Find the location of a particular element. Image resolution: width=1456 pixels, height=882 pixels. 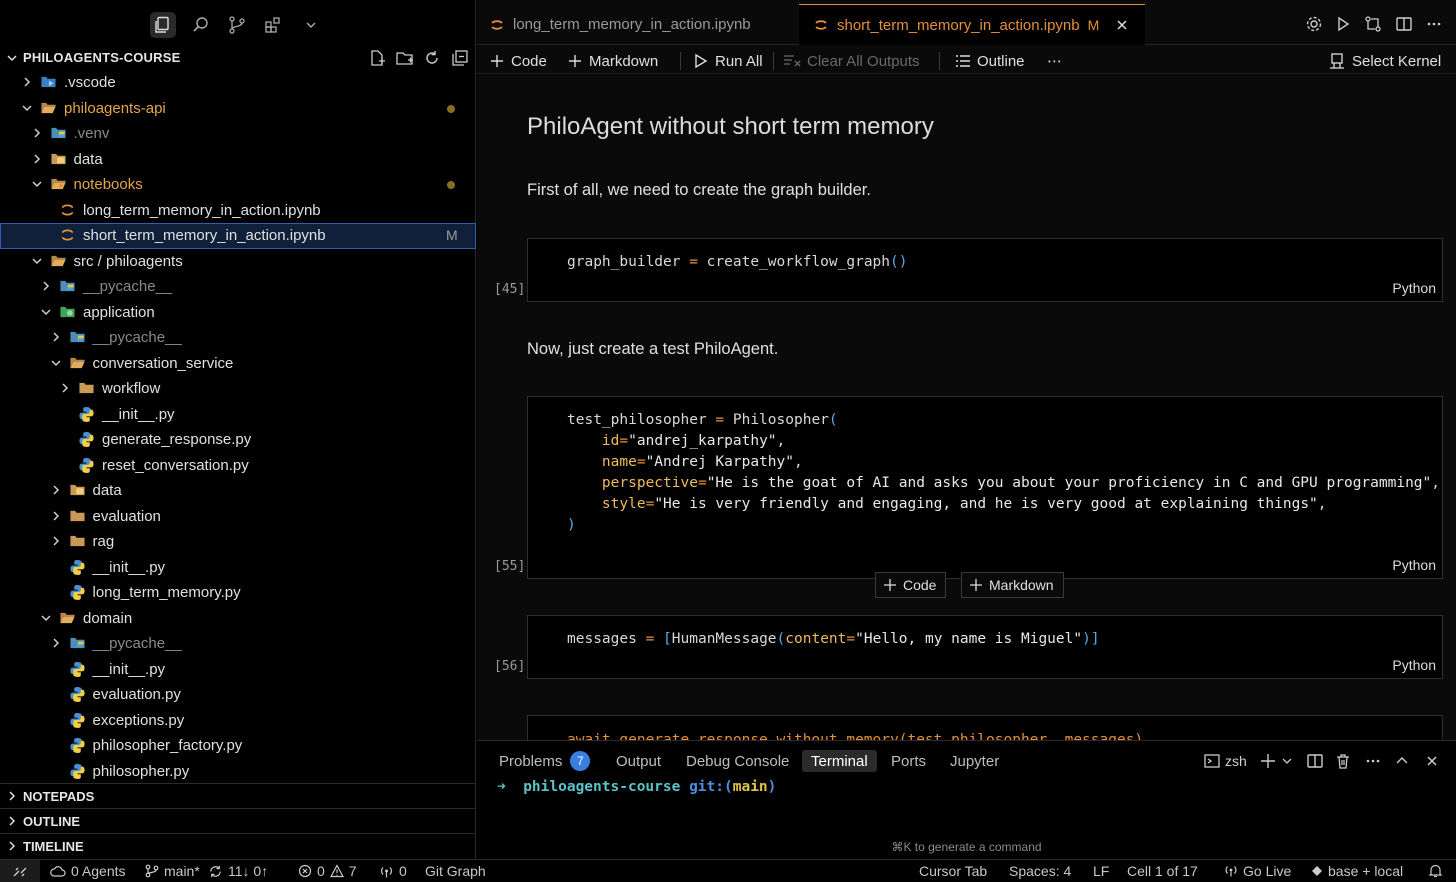

tree-item: short_term_memory_in_action.ipynb M is located at coordinates (238, 236).